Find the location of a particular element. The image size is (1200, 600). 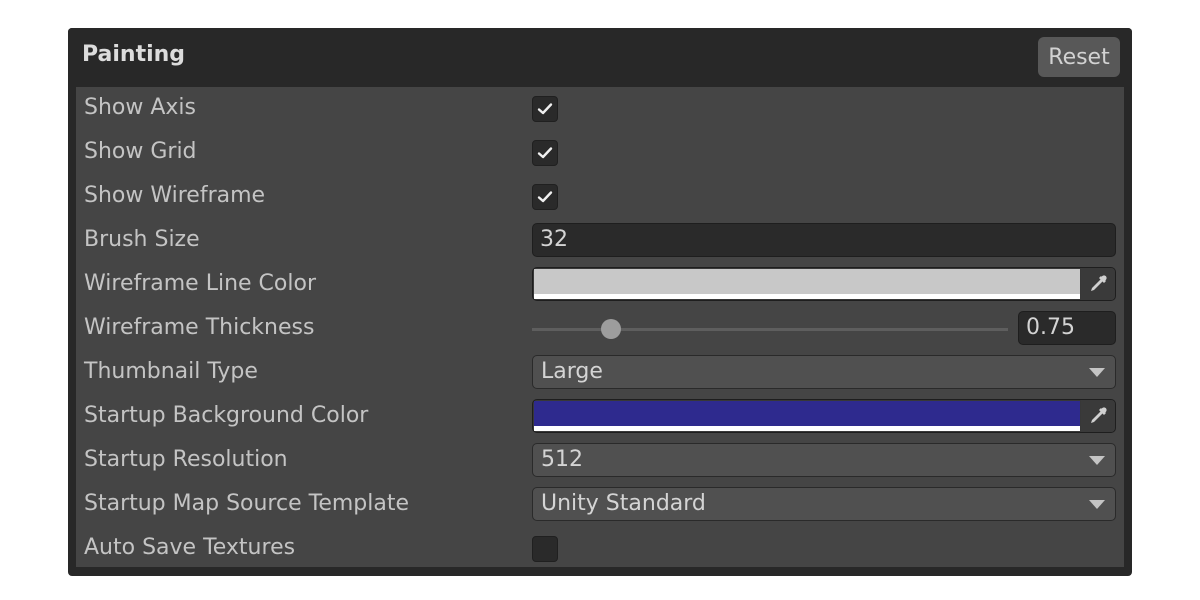

row-auto-save-textures: Auto Save Textures is located at coordinates (600, 549).